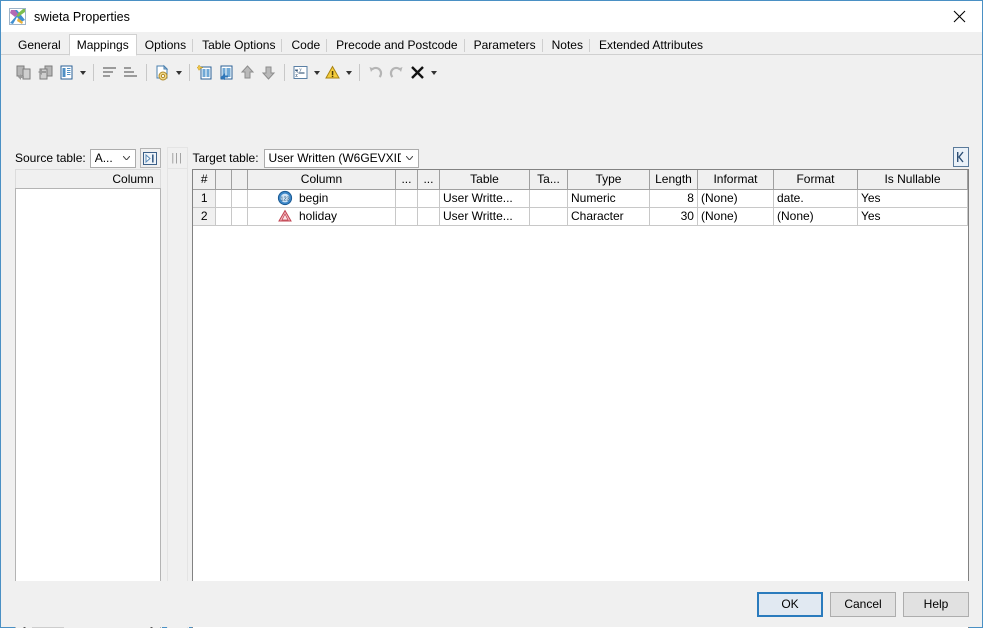  What do you see at coordinates (247, 72) in the screenshot?
I see `move-up-icon` at bounding box center [247, 72].